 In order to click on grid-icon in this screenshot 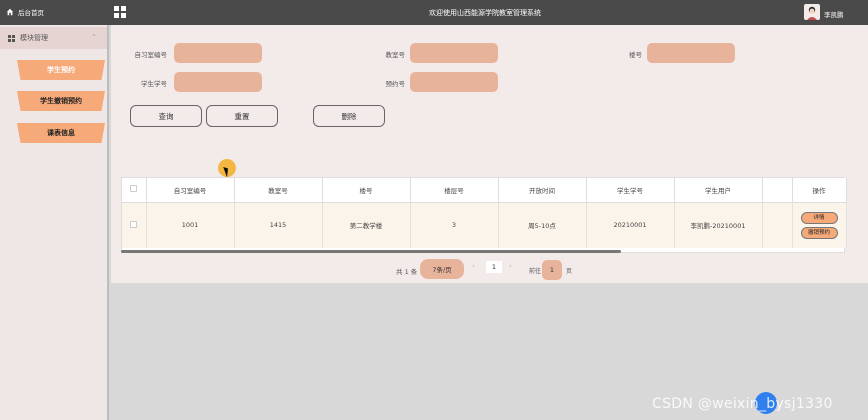, I will do `click(11, 38)`.